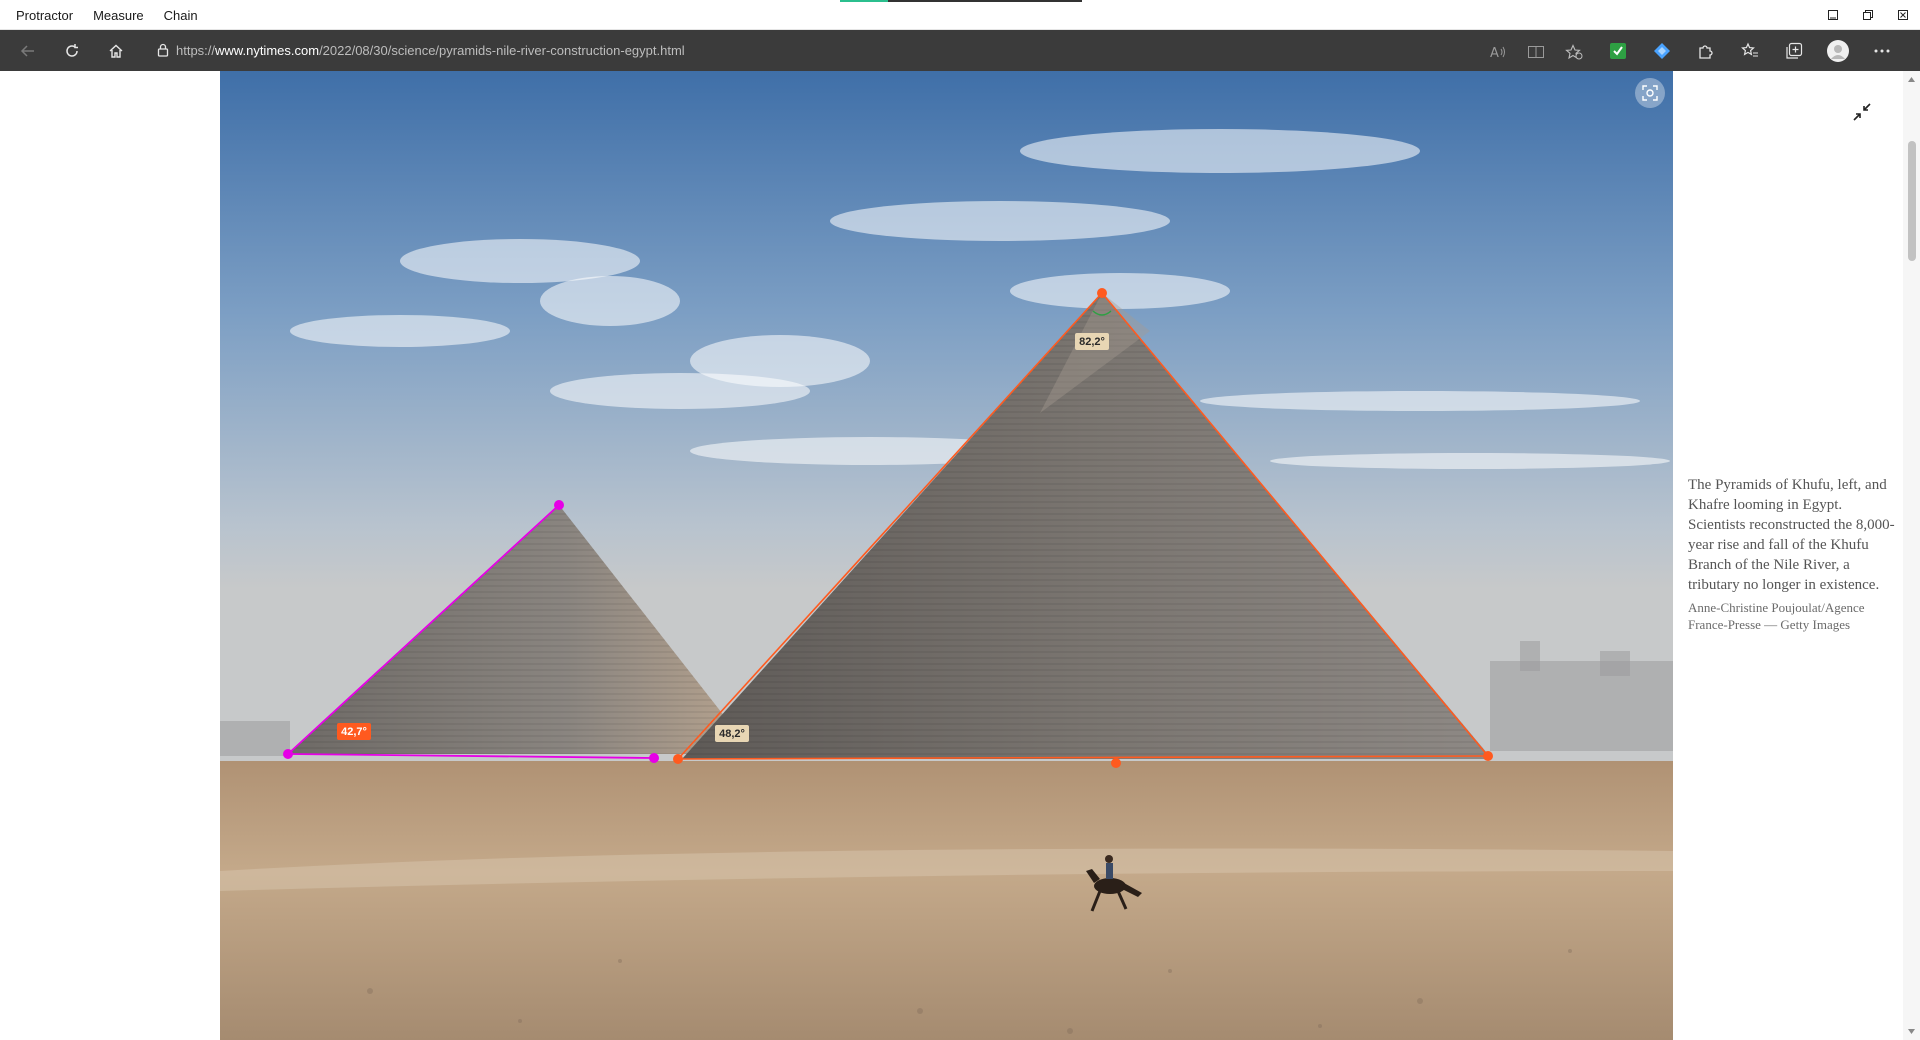 This screenshot has width=1920, height=1040. I want to click on back-arrow-icon, so click(27, 50).